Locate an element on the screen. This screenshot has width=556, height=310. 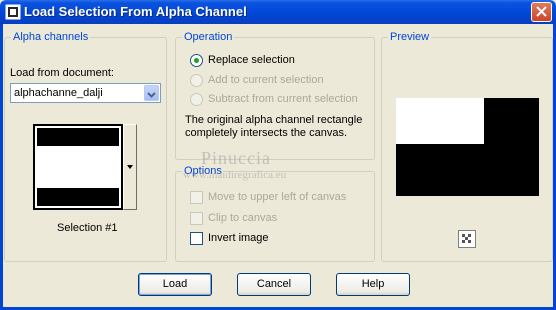
triangle-down-icon is located at coordinates (130, 167).